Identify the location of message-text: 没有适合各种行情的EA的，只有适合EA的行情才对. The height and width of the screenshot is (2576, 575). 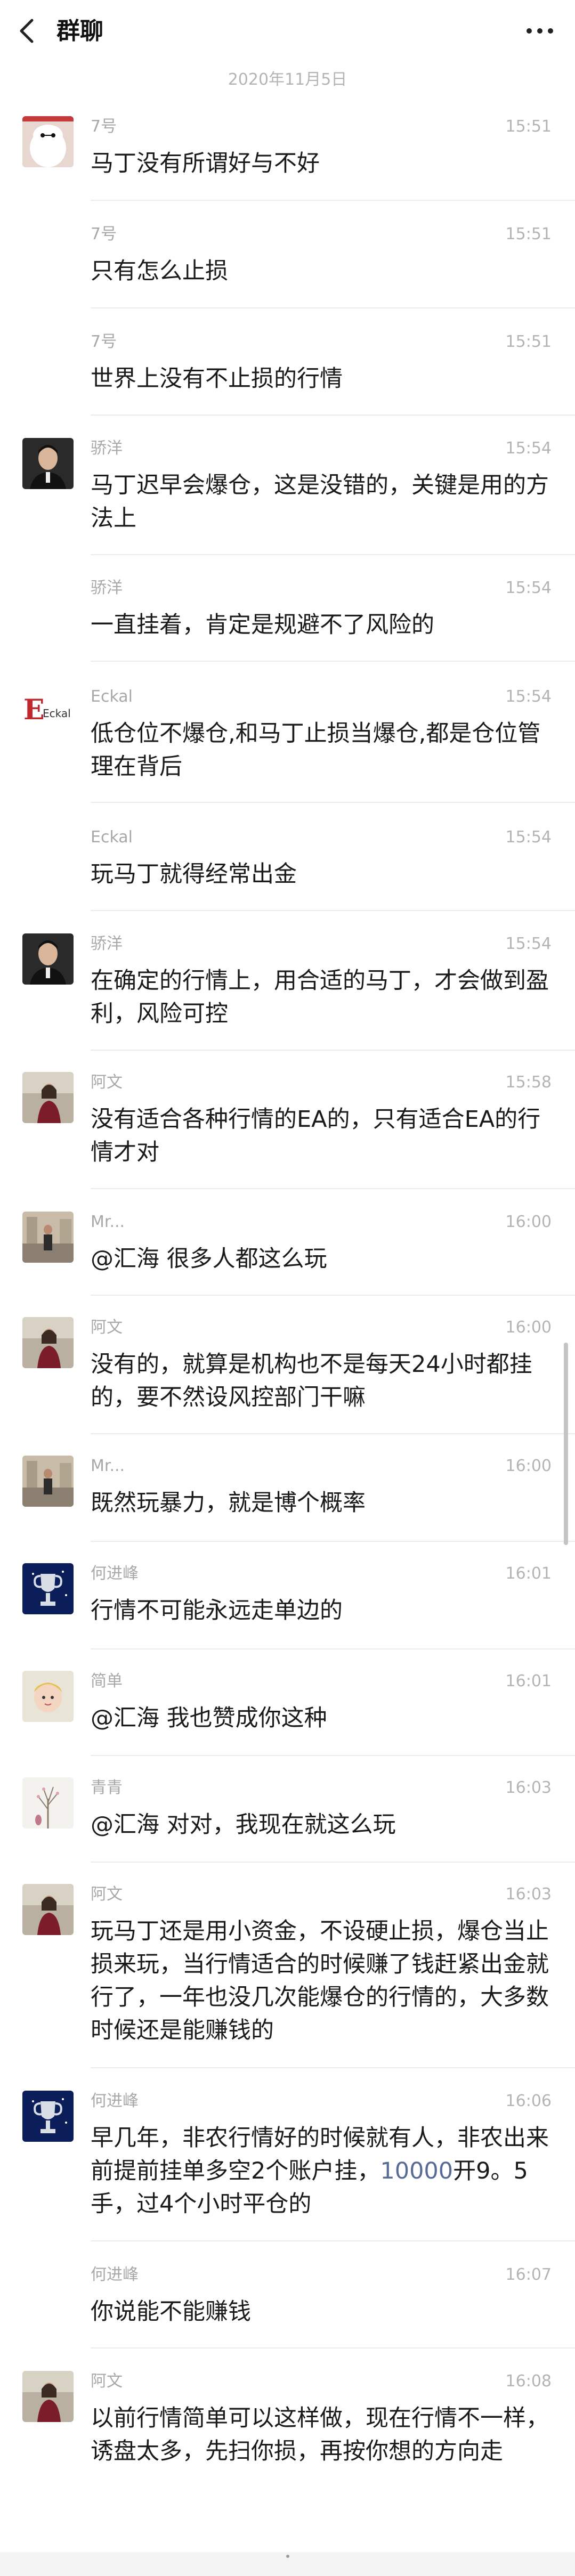
(321, 1136).